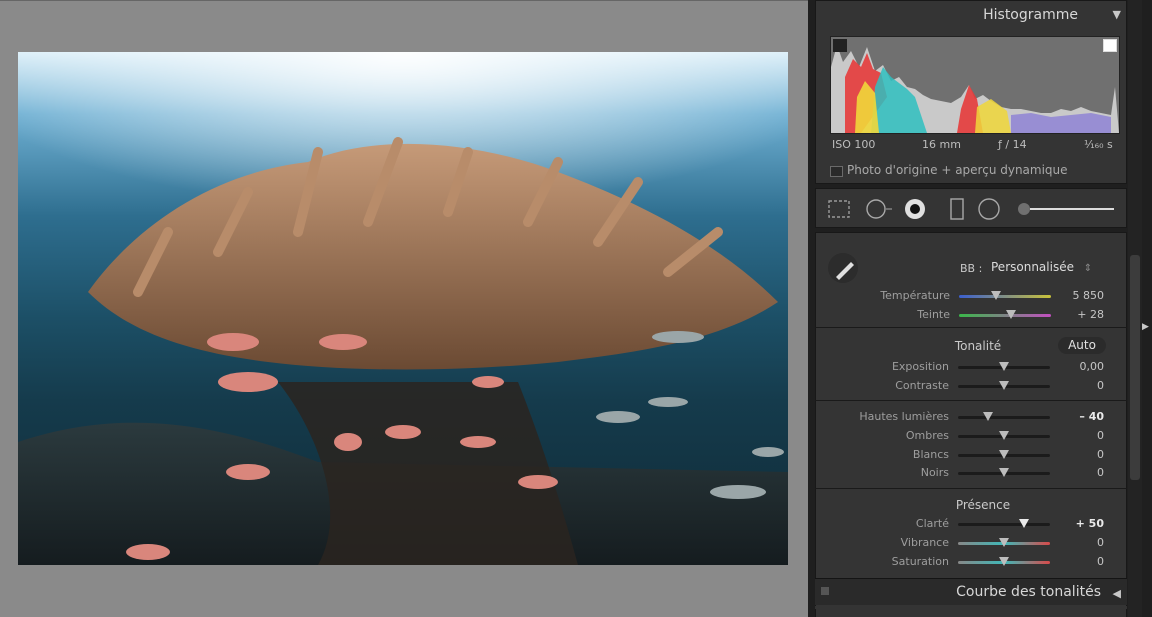 The width and height of the screenshot is (1152, 617). I want to click on clarity-value: + 50, so click(1074, 523).